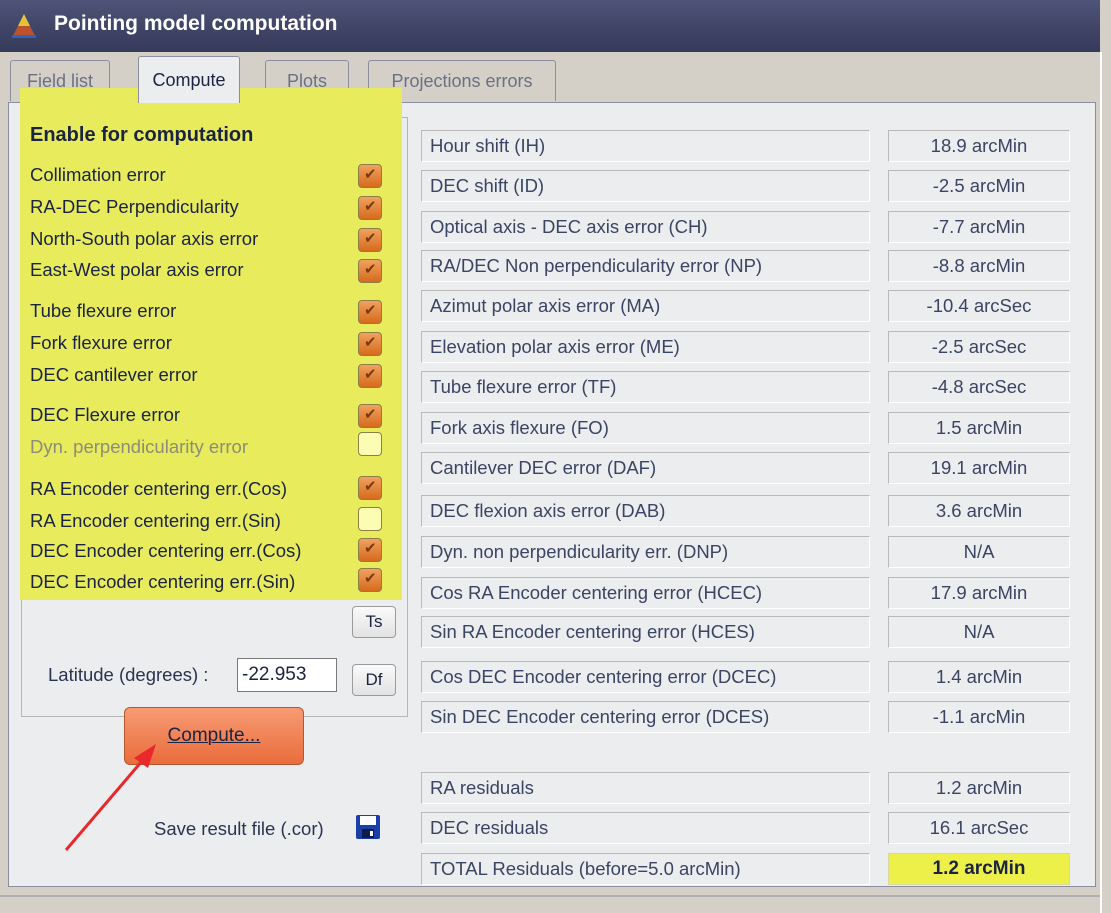  What do you see at coordinates (979, 677) in the screenshot?
I see `result-value: 1.4 arcMin` at bounding box center [979, 677].